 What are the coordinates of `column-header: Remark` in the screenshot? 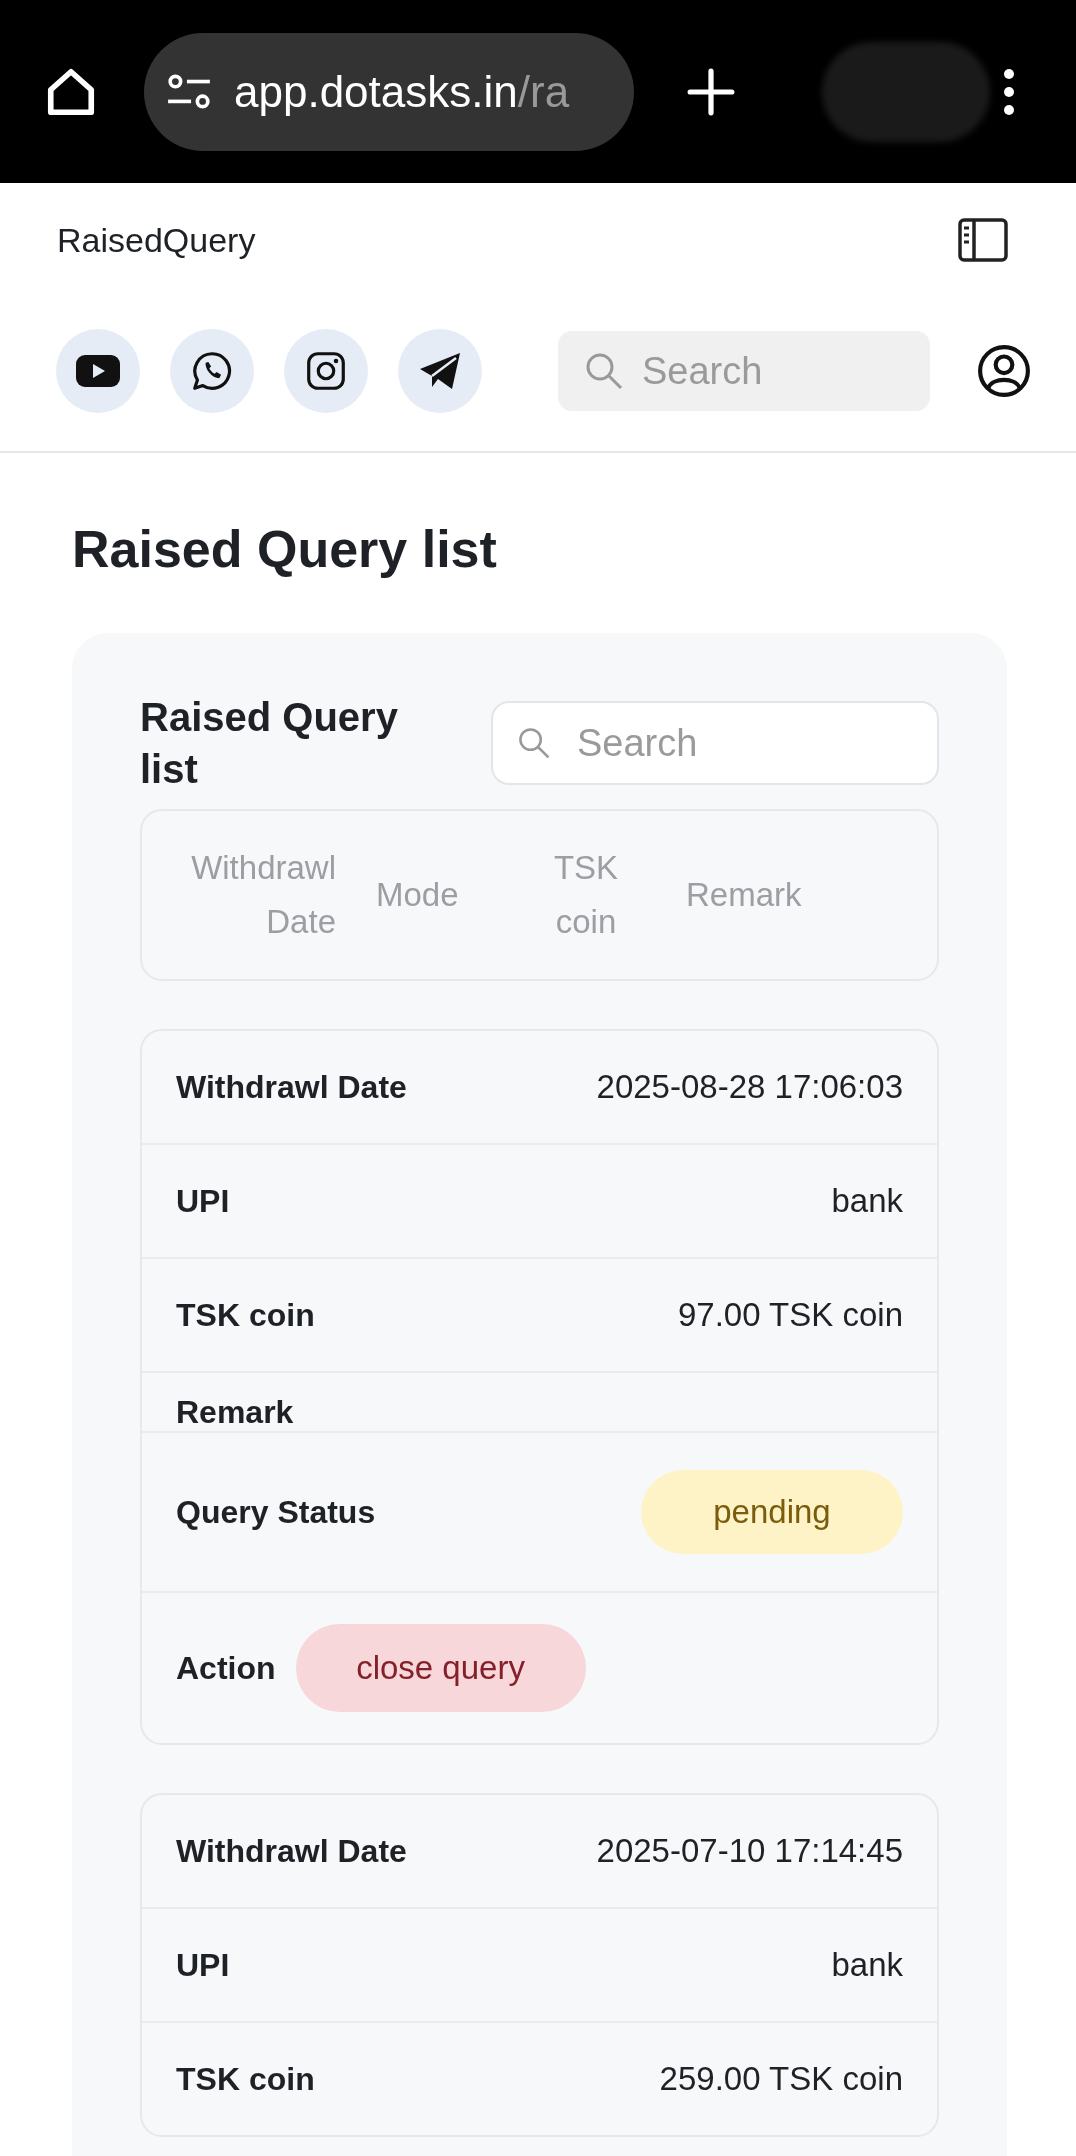 It's located at (744, 895).